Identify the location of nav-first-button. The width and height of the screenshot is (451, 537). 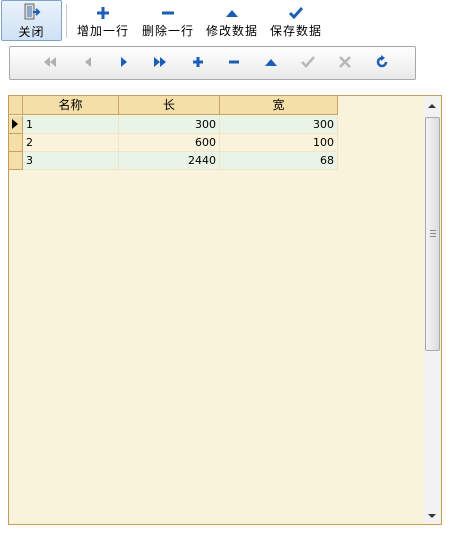
(50, 63).